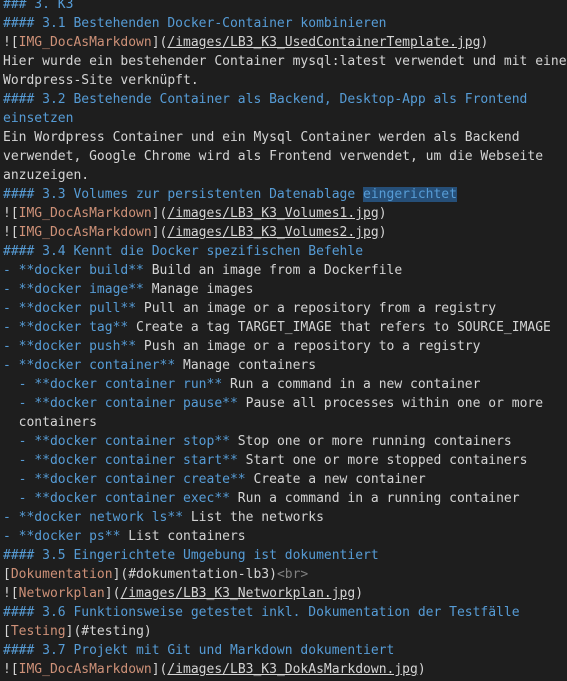 The height and width of the screenshot is (681, 567). I want to click on editor-line: - **docker container** Manage containers, so click(285, 365).